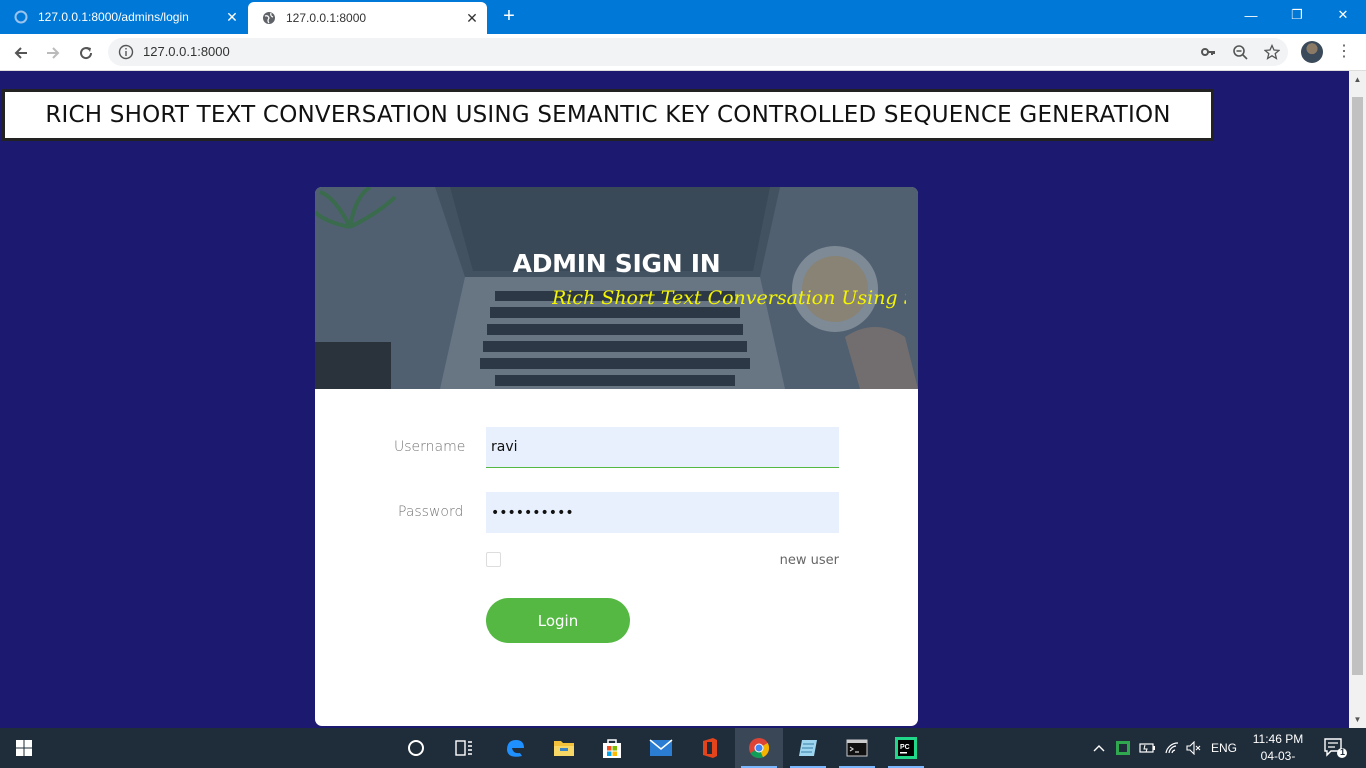 The width and height of the screenshot is (1366, 768). Describe the element at coordinates (558, 620) in the screenshot. I see `login-button: Login` at that location.